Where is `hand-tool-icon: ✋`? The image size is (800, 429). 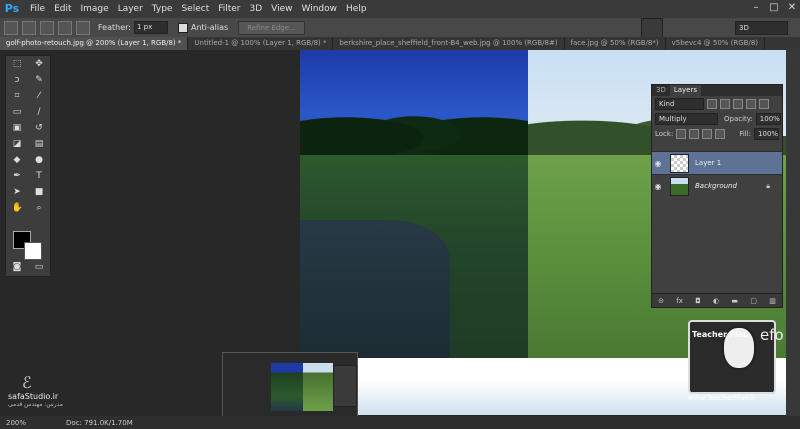 hand-tool-icon: ✋ is located at coordinates (17, 208).